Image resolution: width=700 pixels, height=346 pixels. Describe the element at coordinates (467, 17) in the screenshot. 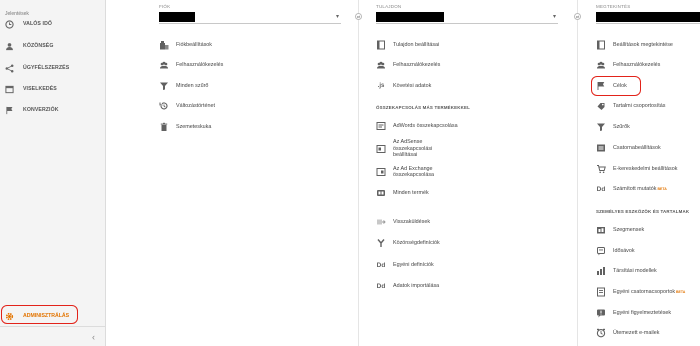

I see `property-selector: ▾` at that location.